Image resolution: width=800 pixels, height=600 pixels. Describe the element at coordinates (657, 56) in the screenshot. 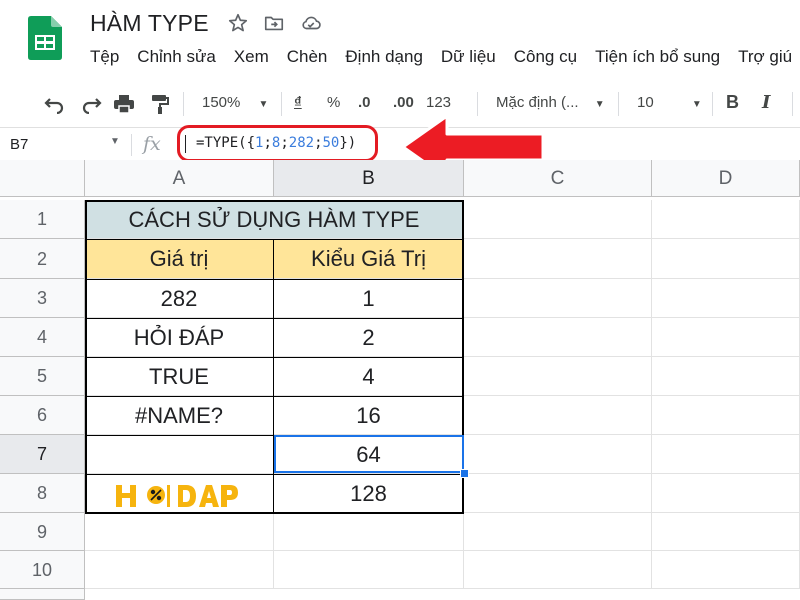

I see `menu-addons: Tiện ích bổ sung` at that location.